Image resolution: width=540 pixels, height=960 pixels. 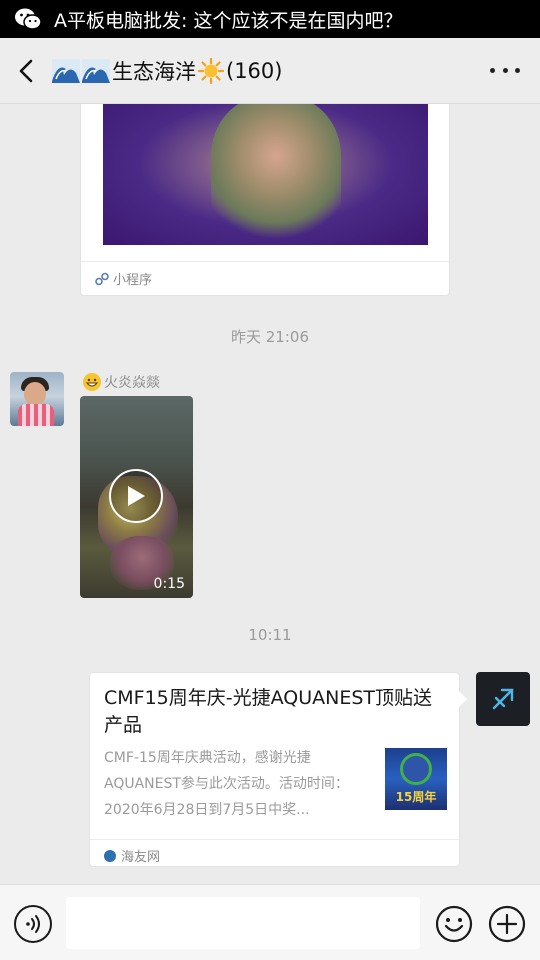 I want to click on sender-name-row: 火炎焱燚, so click(x=121, y=382).